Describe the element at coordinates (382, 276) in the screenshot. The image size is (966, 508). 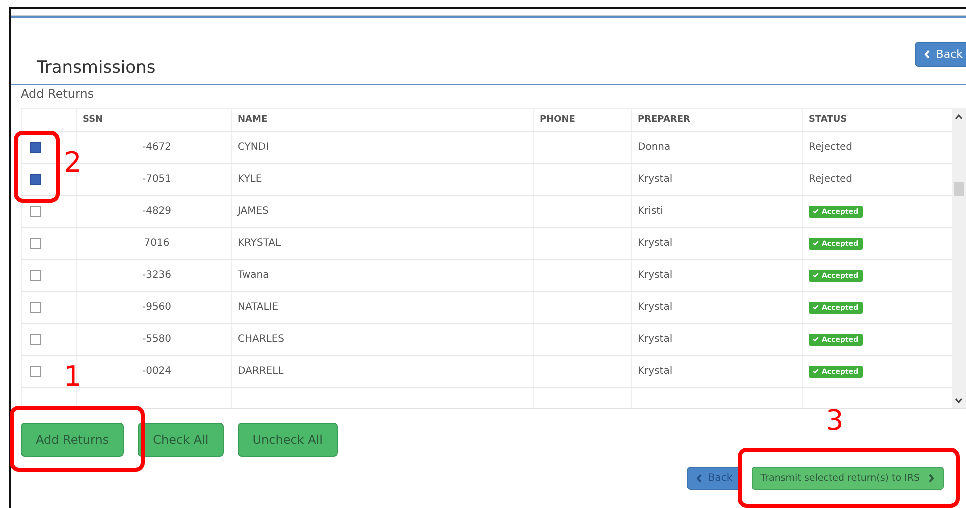
I see `name-cell: Twana` at that location.